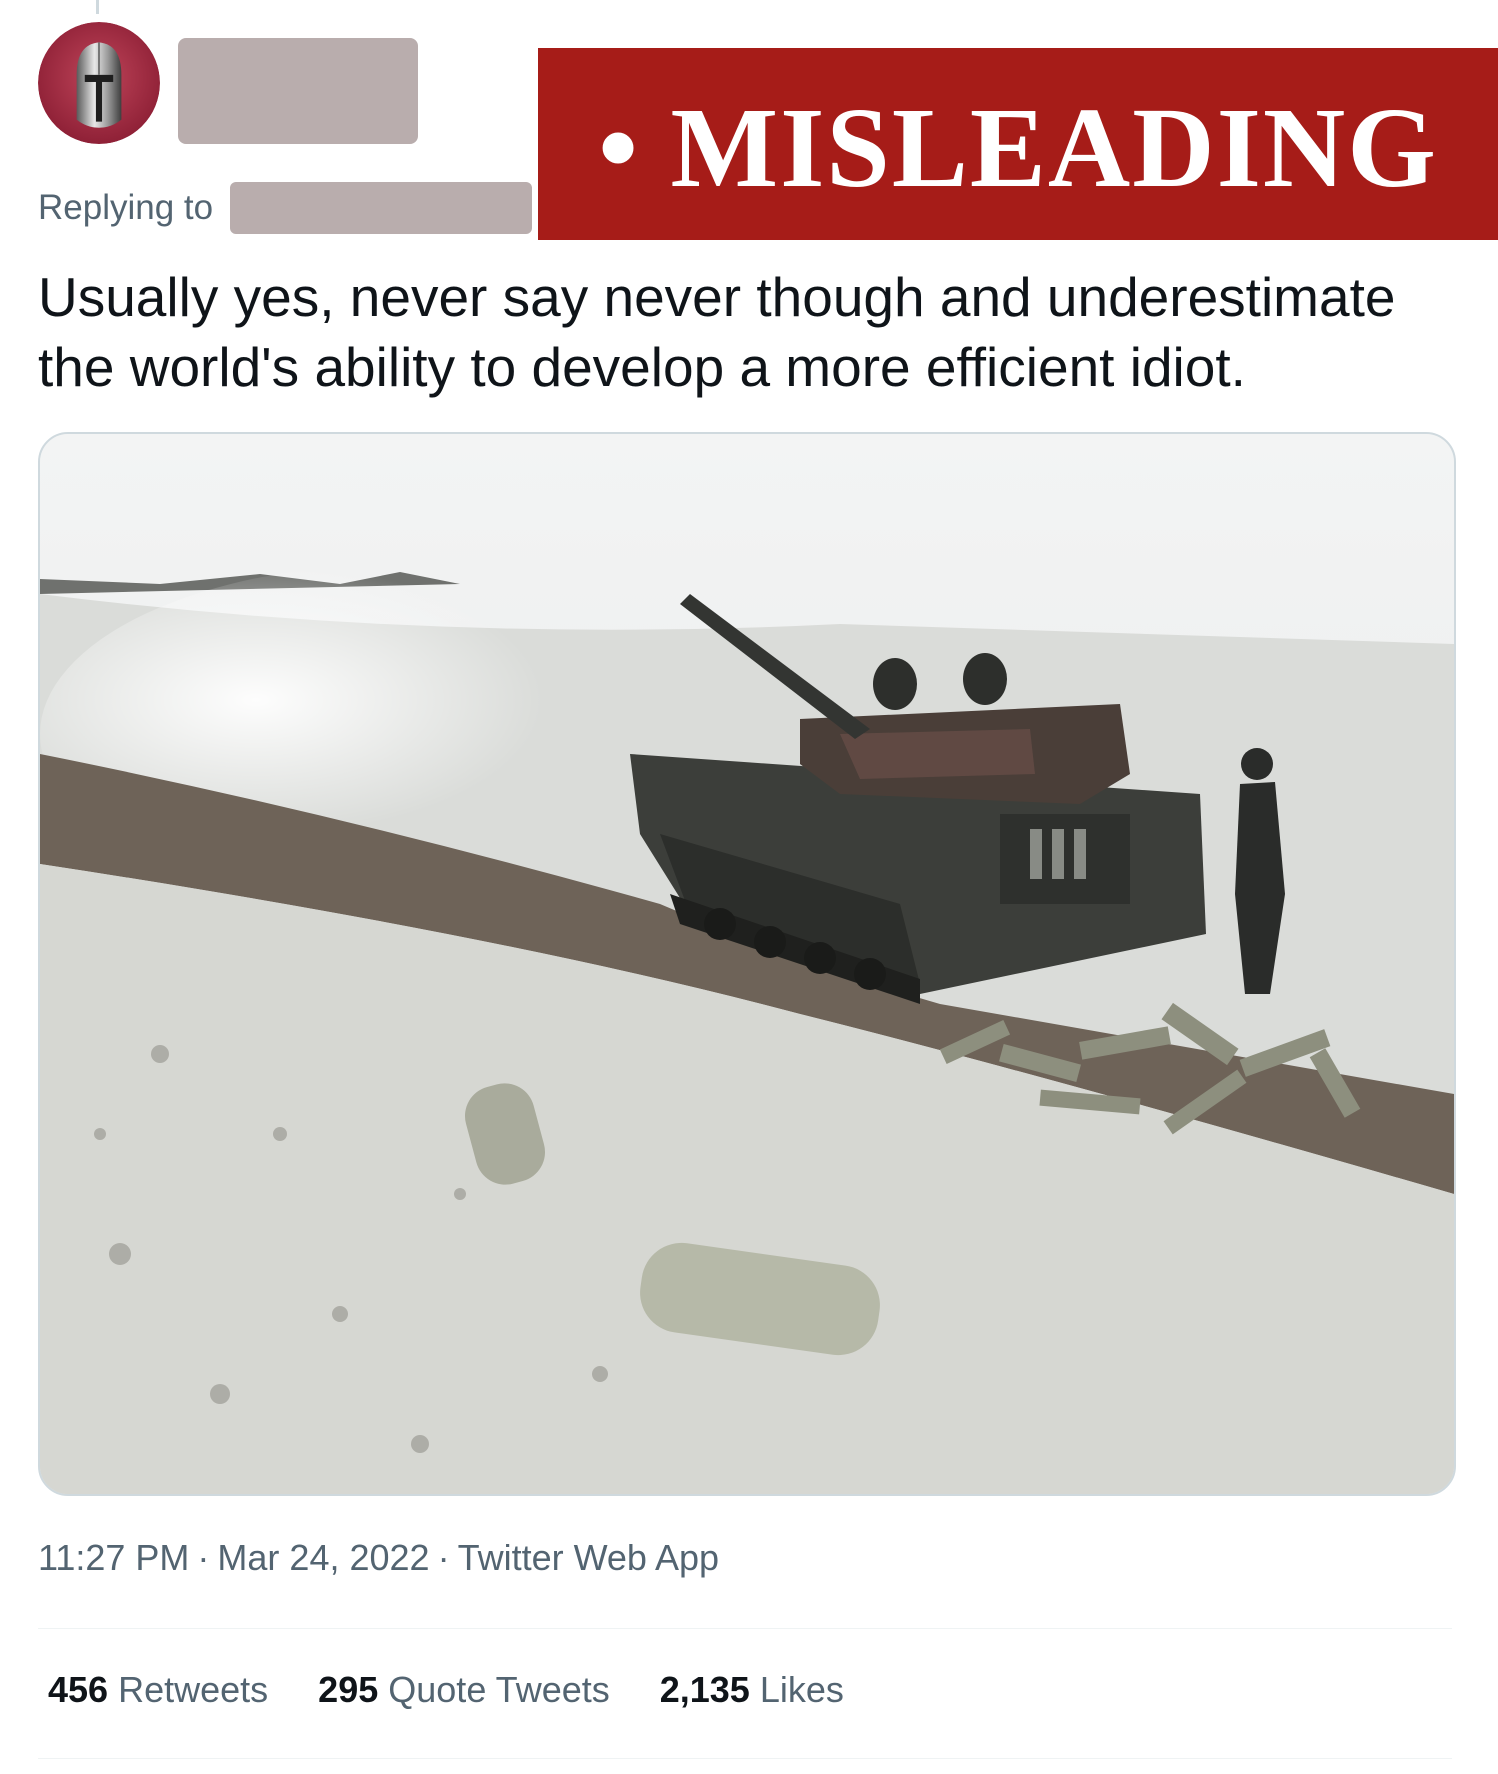 The image size is (1498, 1774). Describe the element at coordinates (323, 1557) in the screenshot. I see `tweet-date: Mar 24, 2022` at that location.